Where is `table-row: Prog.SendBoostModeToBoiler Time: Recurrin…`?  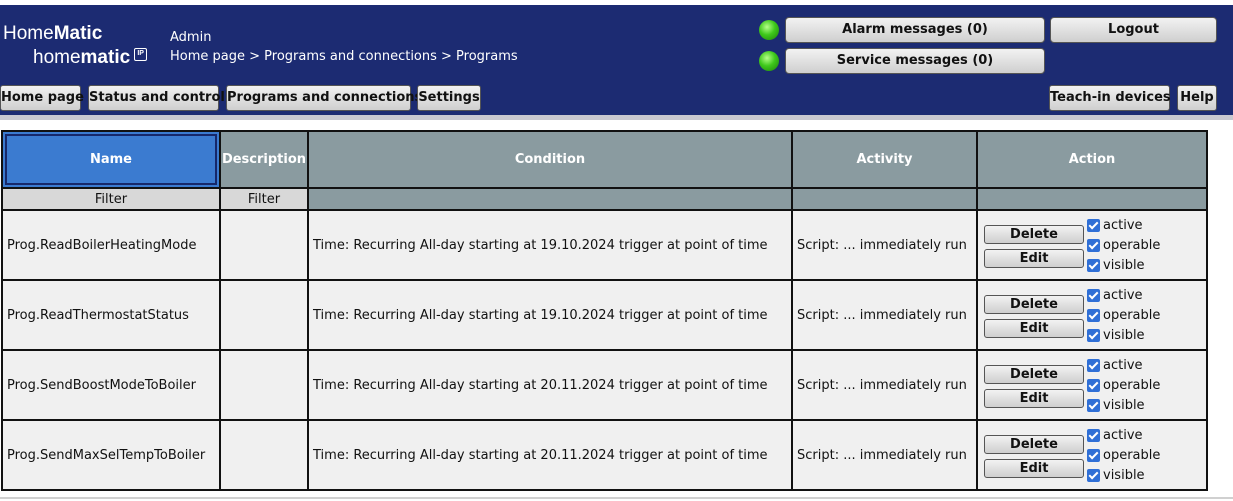 table-row: Prog.SendBoostModeToBoiler Time: Recurrin… is located at coordinates (604, 385).